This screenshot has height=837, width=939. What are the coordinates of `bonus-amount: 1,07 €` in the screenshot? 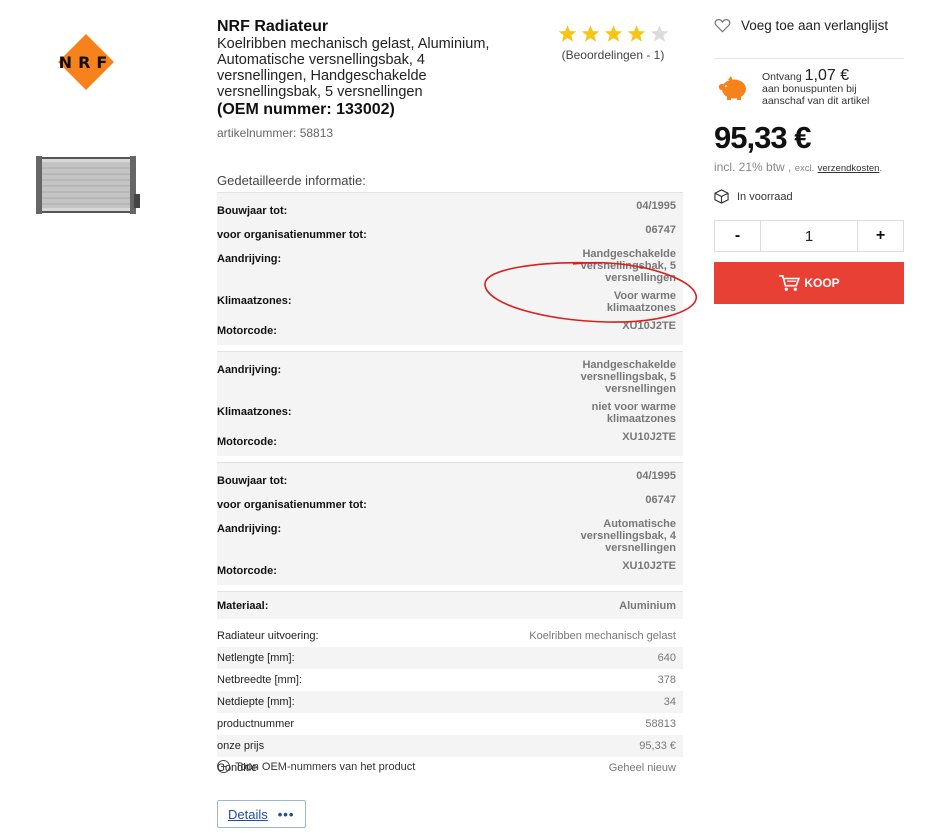 It's located at (827, 75).